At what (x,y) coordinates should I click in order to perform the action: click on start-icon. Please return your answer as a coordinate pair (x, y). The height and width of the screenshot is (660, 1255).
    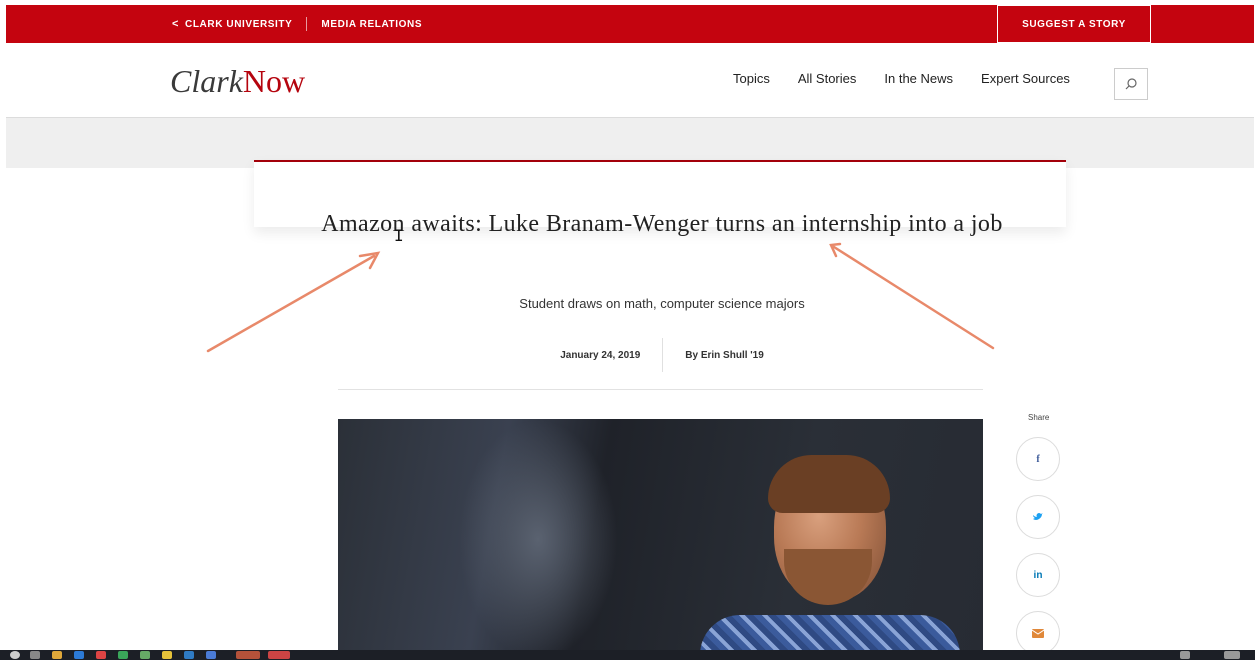
    Looking at the image, I should click on (15, 655).